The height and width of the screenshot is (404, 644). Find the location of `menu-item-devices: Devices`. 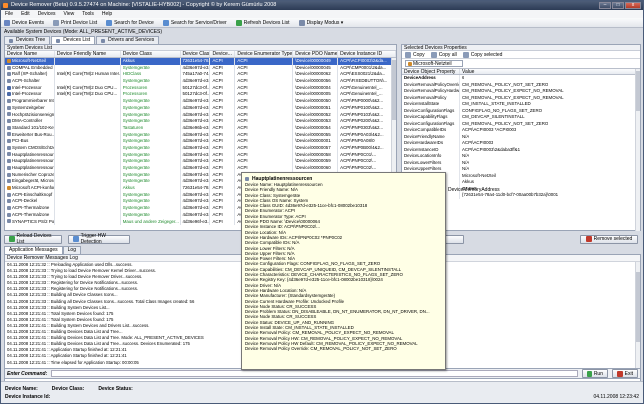

menu-item-devices: Devices is located at coordinates (47, 14).